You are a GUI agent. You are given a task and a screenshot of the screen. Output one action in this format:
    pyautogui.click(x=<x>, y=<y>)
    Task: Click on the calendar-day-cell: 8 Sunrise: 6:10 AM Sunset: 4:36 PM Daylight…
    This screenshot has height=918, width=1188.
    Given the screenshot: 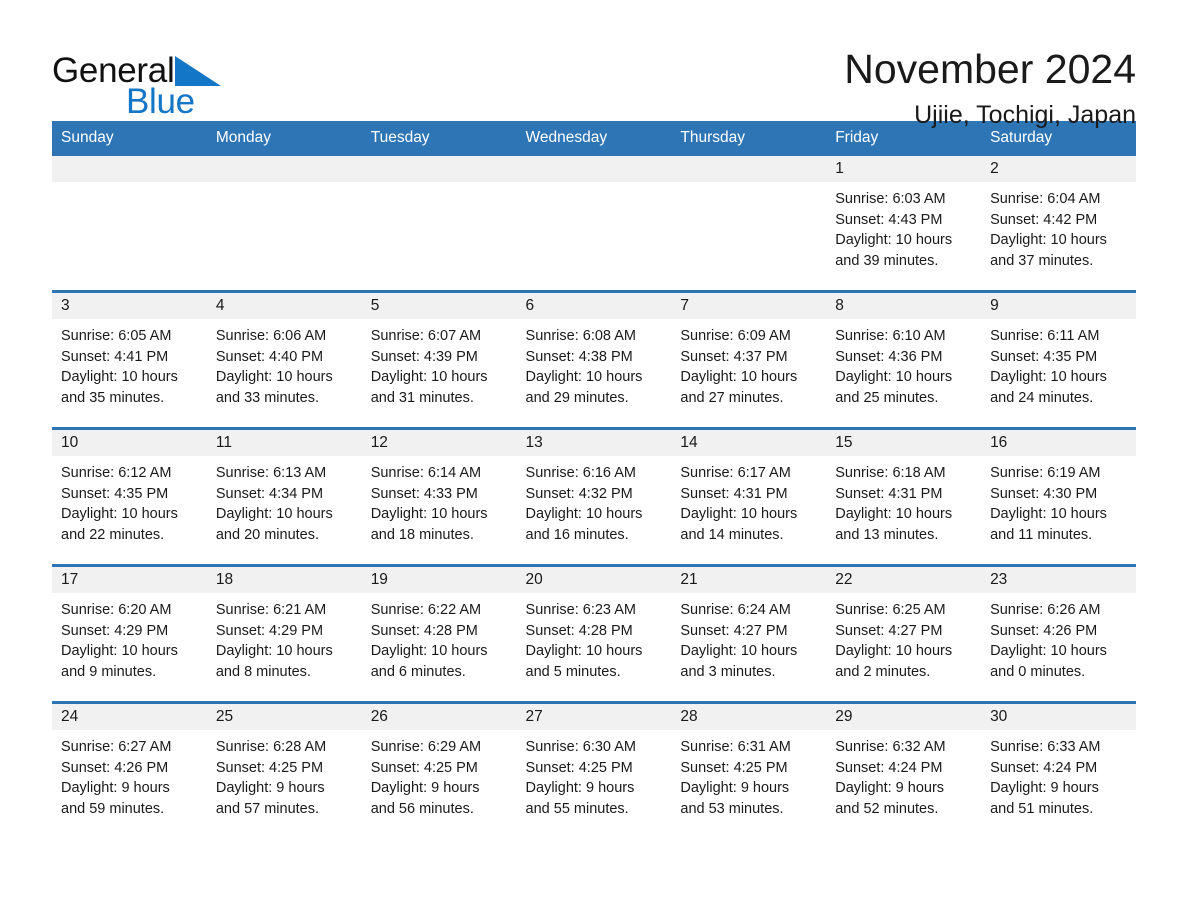 What is the action you would take?
    pyautogui.click(x=904, y=359)
    